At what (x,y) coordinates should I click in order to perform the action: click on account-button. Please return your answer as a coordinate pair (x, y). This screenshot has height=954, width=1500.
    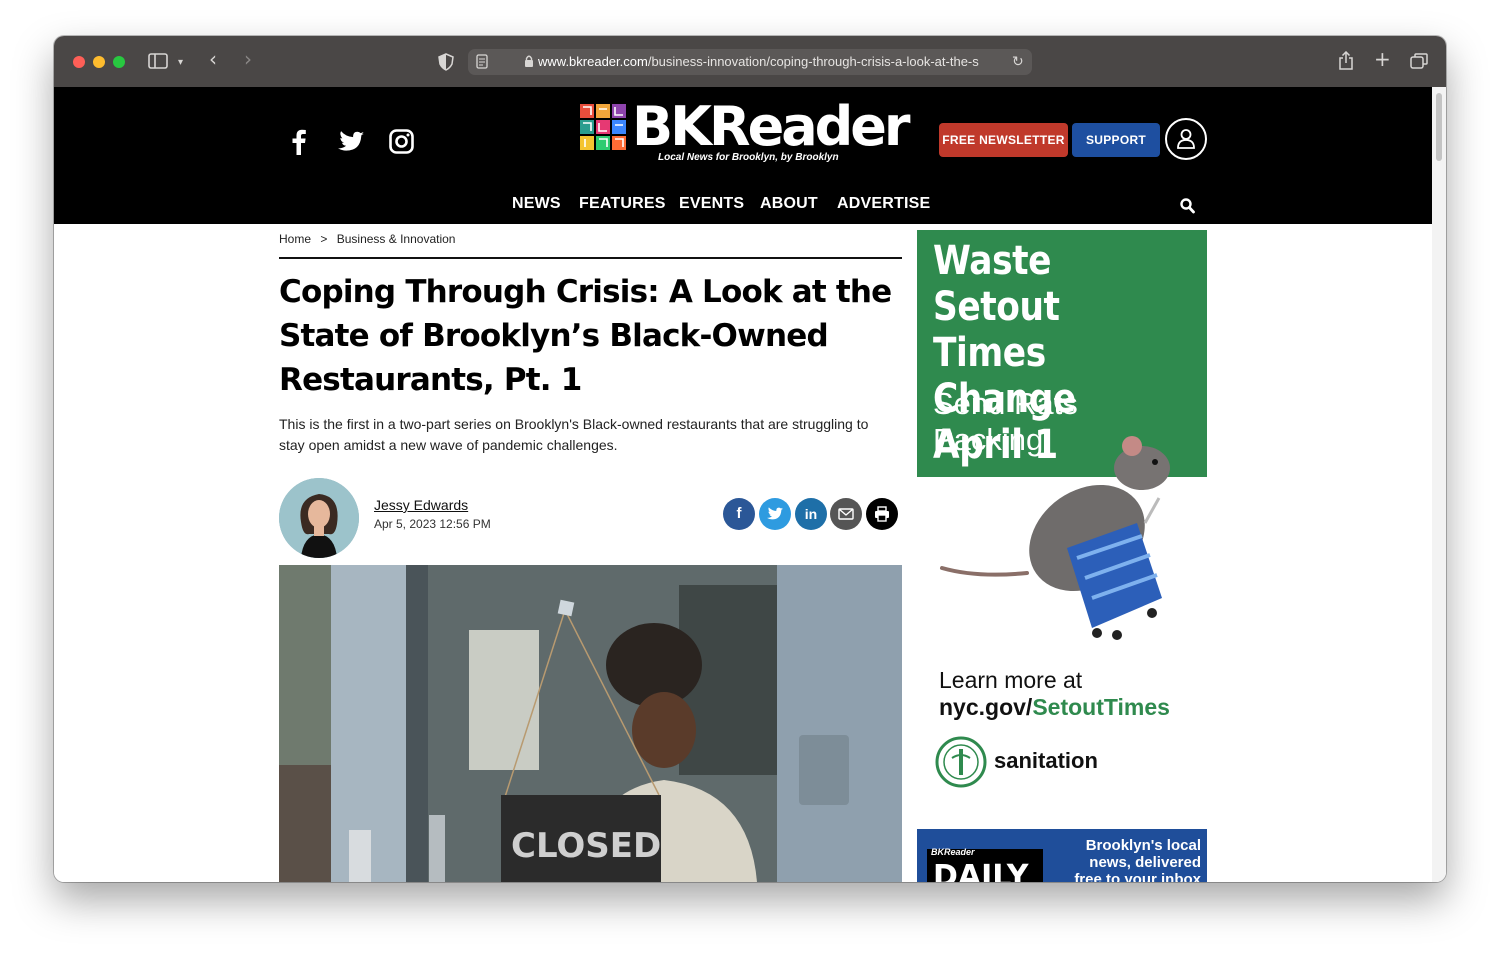
    Looking at the image, I should click on (1186, 139).